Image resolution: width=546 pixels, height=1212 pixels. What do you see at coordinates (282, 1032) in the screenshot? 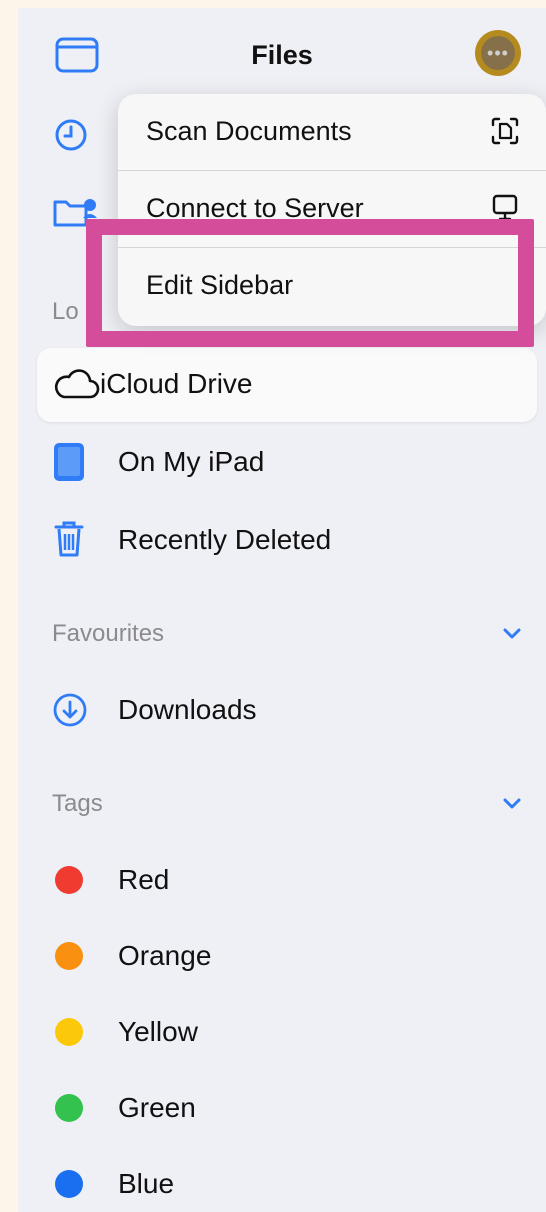
I see `tag-item-yellow: Yellow` at bounding box center [282, 1032].